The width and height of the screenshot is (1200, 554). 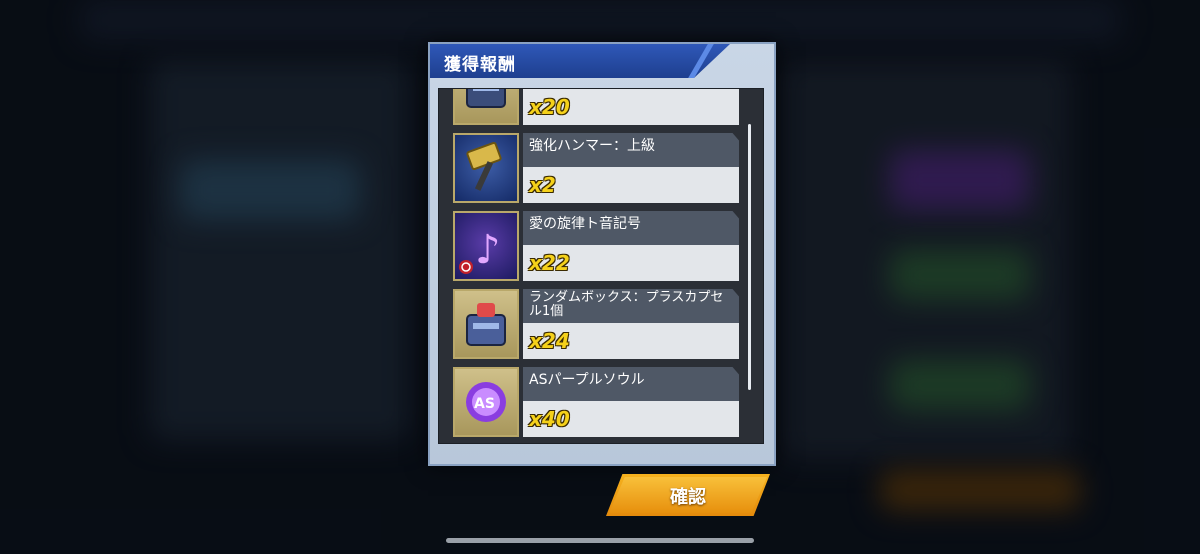 What do you see at coordinates (598, 107) in the screenshot?
I see `reward-item: x20` at bounding box center [598, 107].